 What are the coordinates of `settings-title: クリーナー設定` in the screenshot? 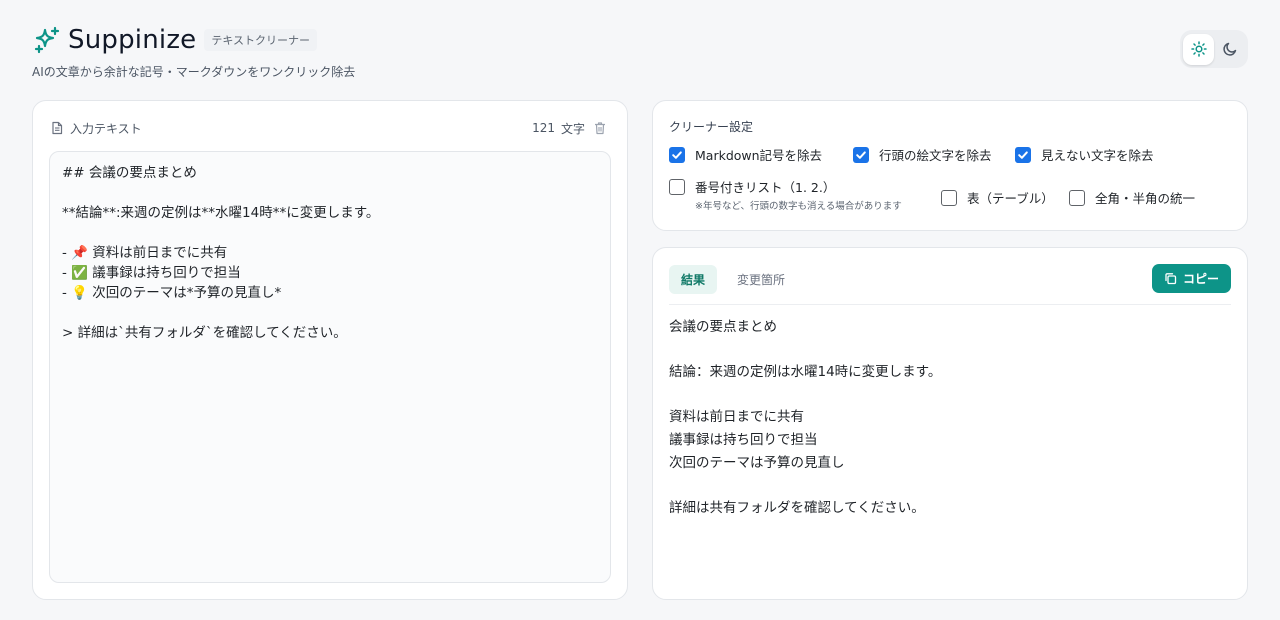 It's located at (711, 127).